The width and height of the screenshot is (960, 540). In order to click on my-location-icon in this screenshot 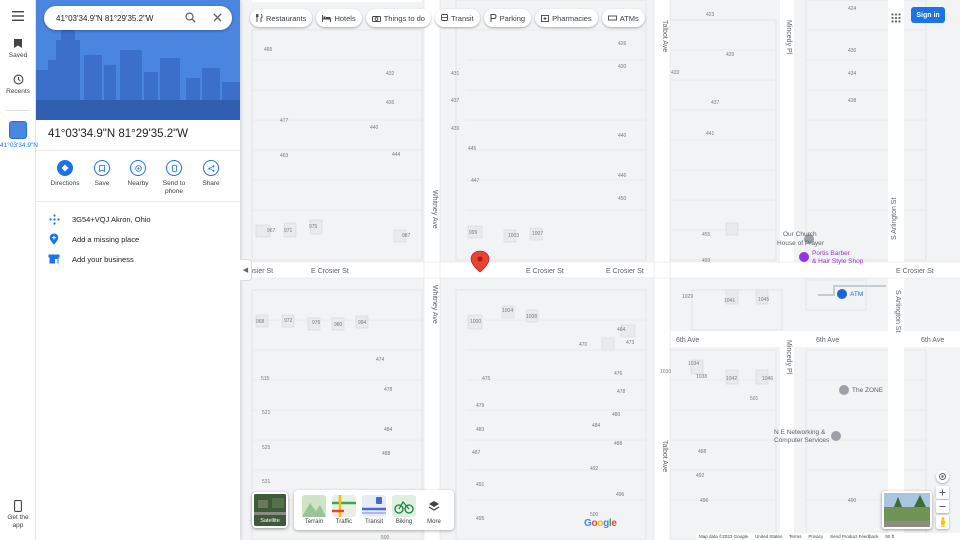, I will do `click(942, 476)`.